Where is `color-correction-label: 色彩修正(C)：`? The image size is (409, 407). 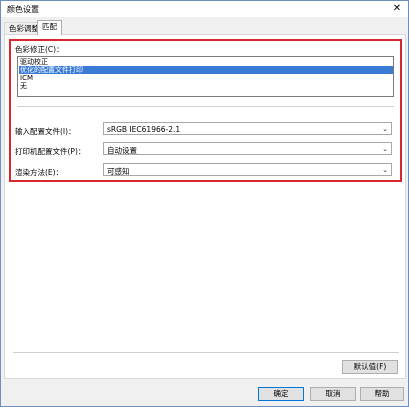 color-correction-label: 色彩修正(C)： is located at coordinates (39, 49).